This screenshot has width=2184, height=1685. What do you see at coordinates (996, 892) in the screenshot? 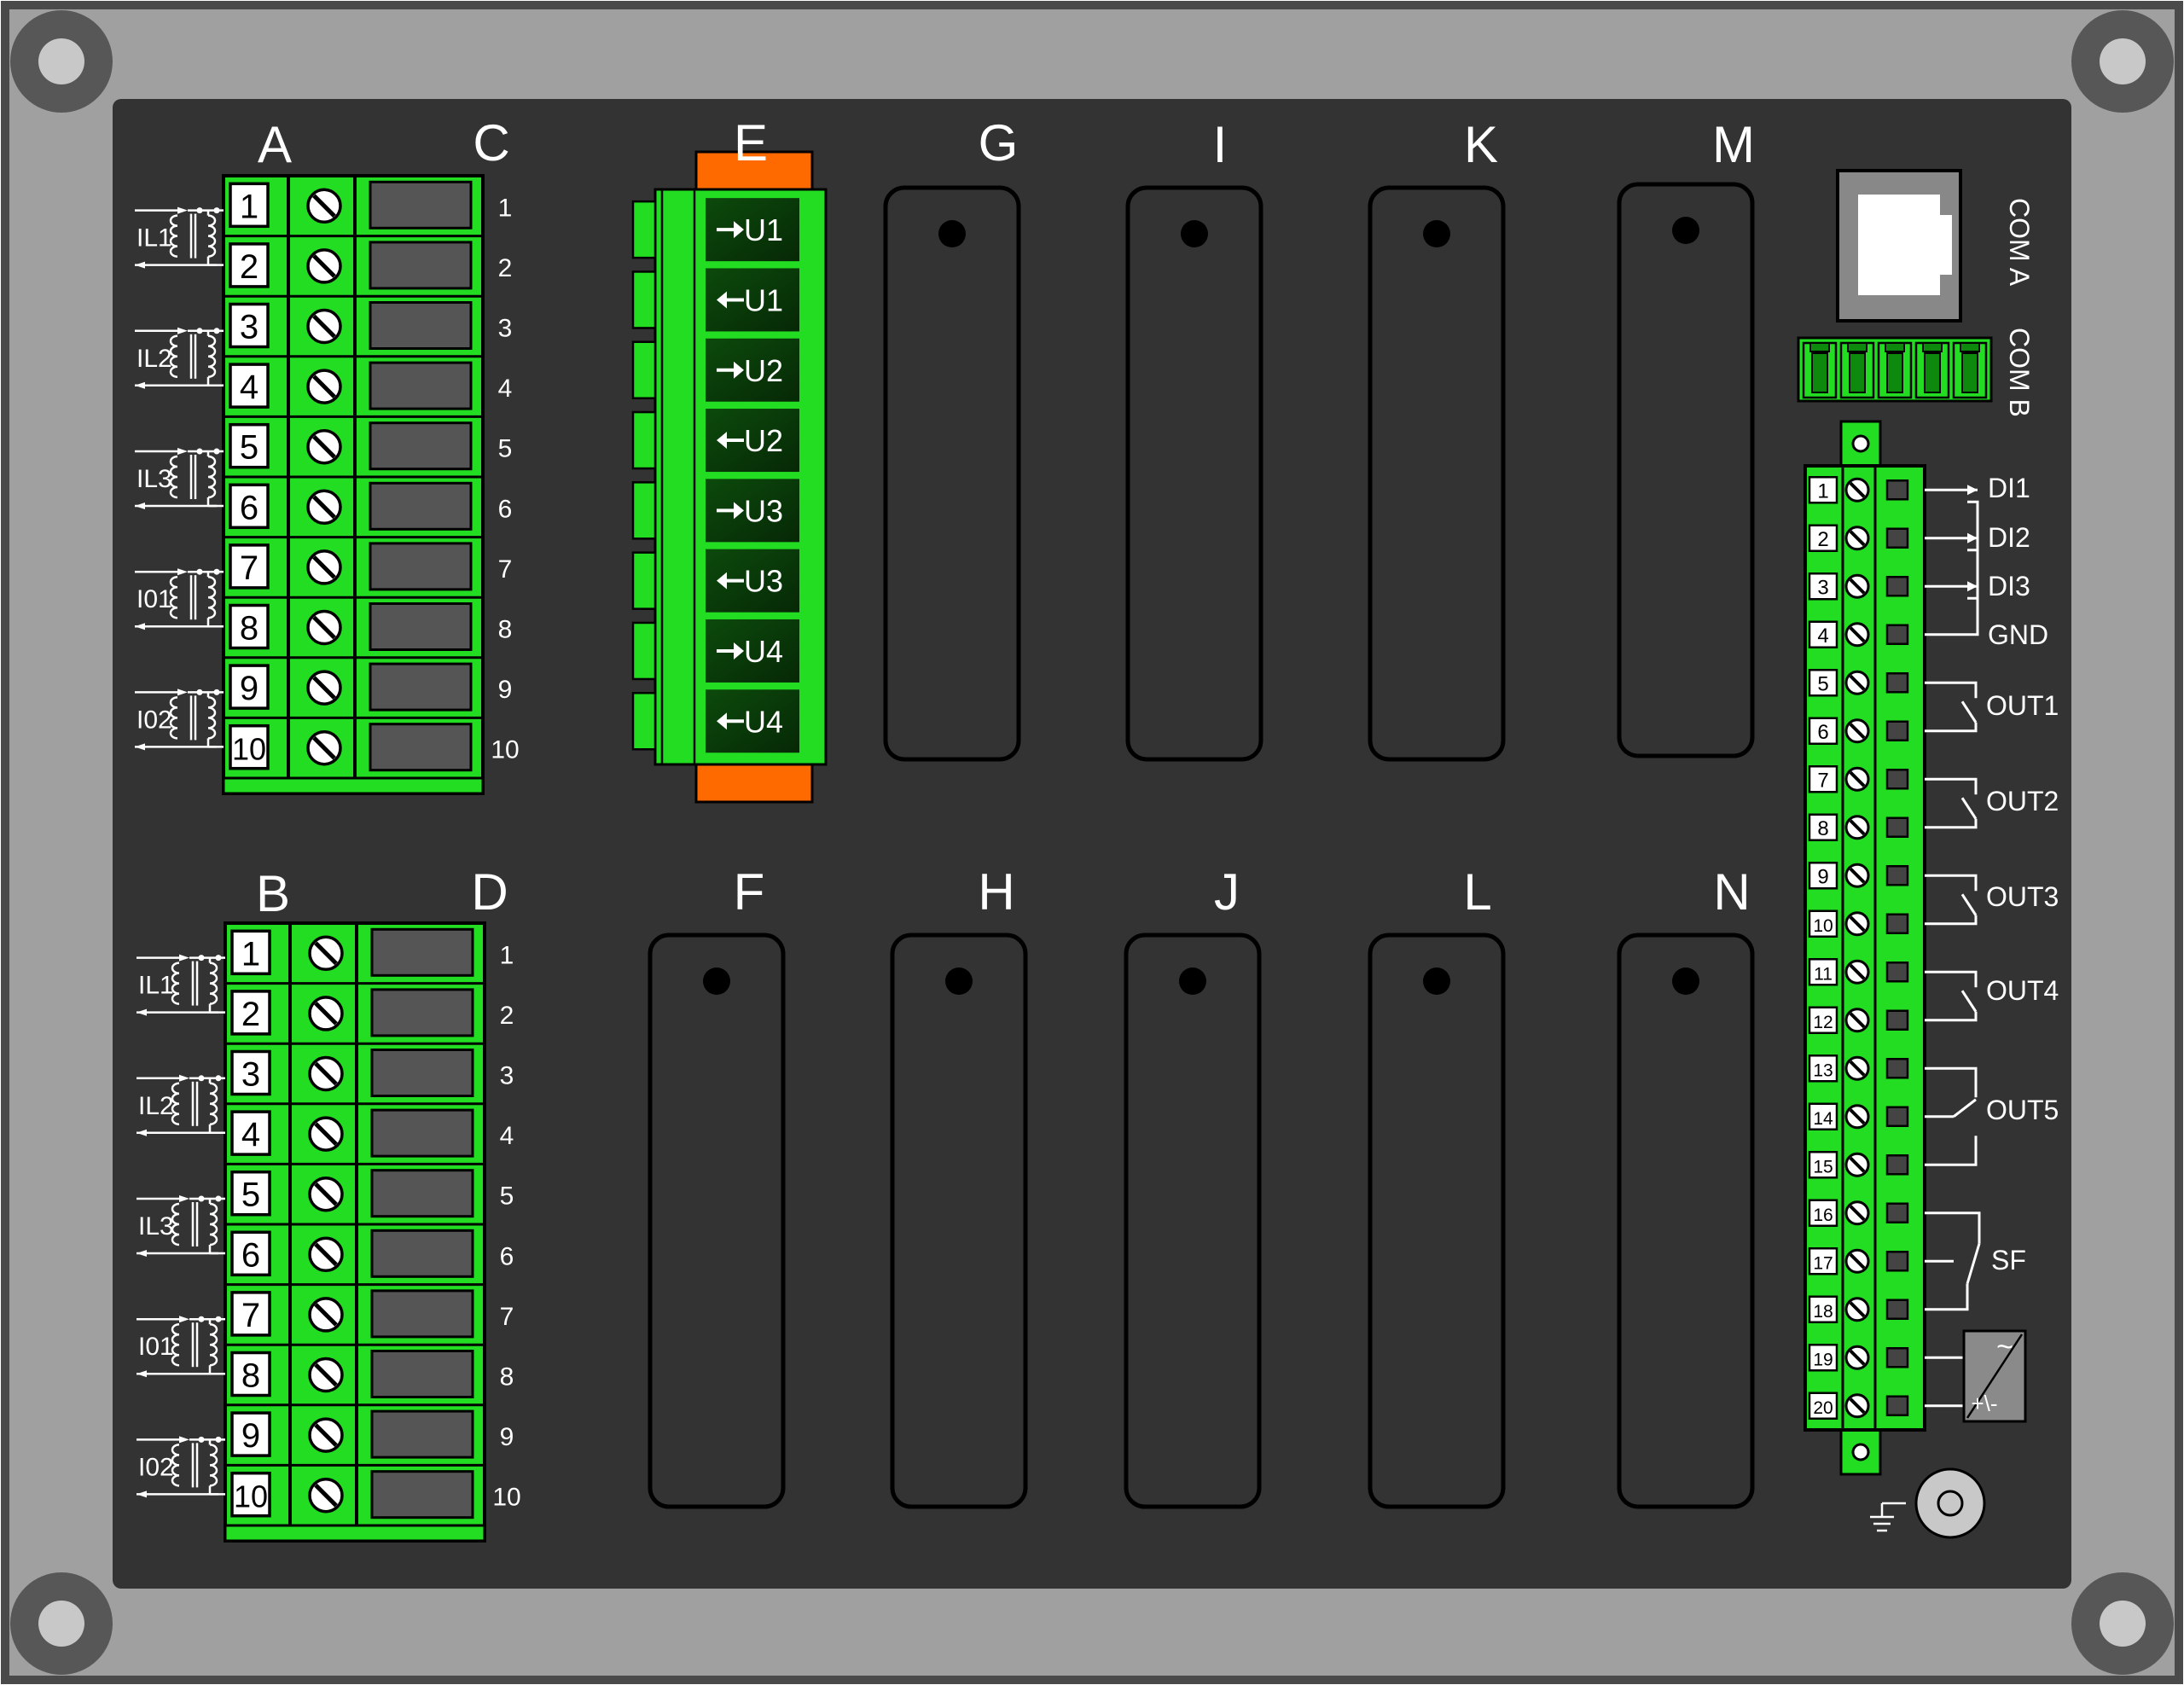
I see `slot-letter-h: H` at bounding box center [996, 892].